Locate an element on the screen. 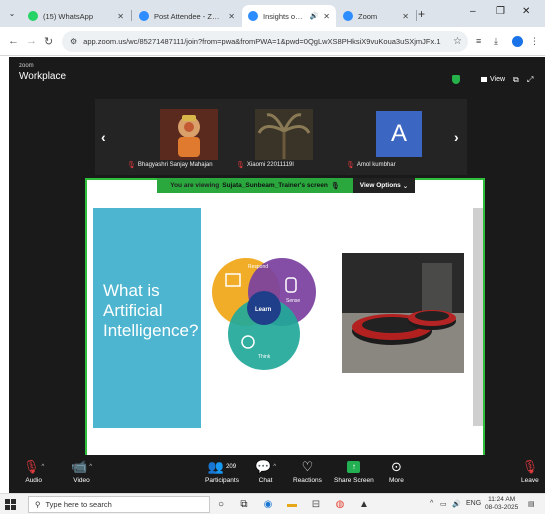 The image size is (545, 514). heart-icon: ♡ is located at coordinates (307, 466).